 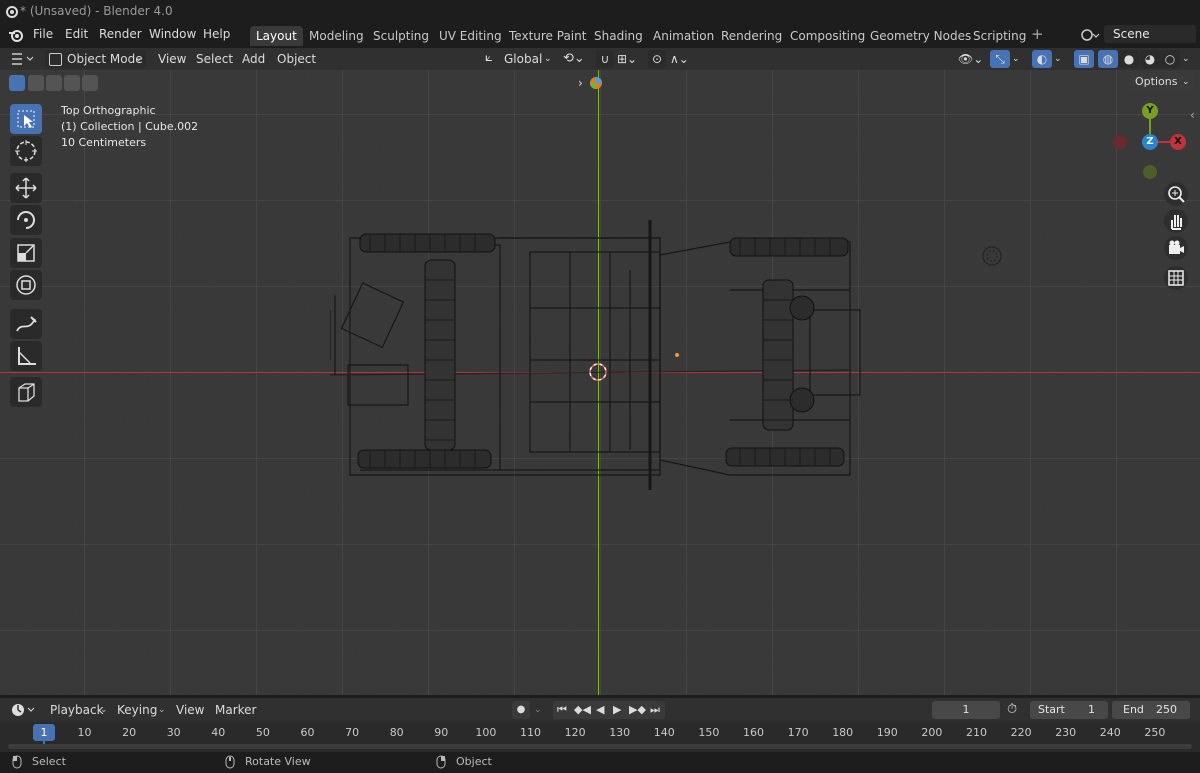 I want to click on timeline-scrollbar, so click(x=600, y=746).